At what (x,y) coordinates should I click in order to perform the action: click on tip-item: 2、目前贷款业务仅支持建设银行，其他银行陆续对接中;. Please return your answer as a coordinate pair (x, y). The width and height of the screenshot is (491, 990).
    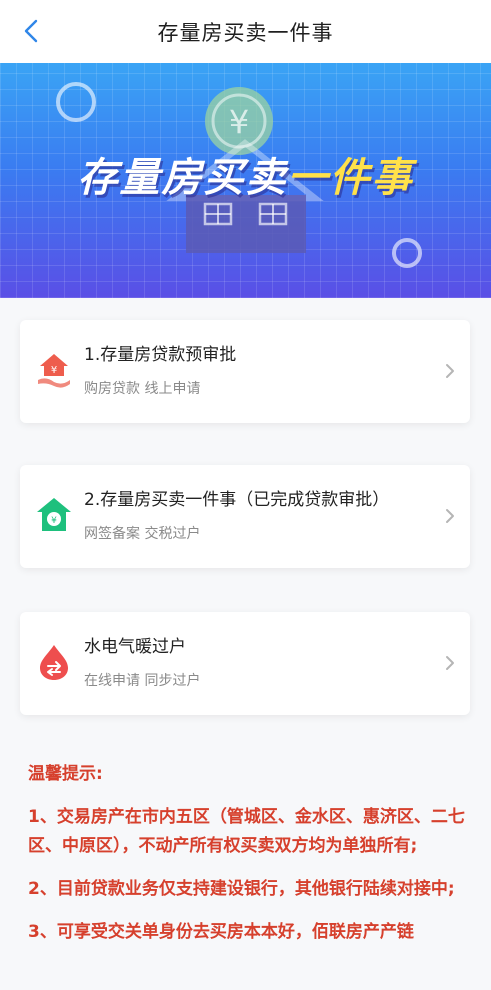
    Looking at the image, I should click on (241, 889).